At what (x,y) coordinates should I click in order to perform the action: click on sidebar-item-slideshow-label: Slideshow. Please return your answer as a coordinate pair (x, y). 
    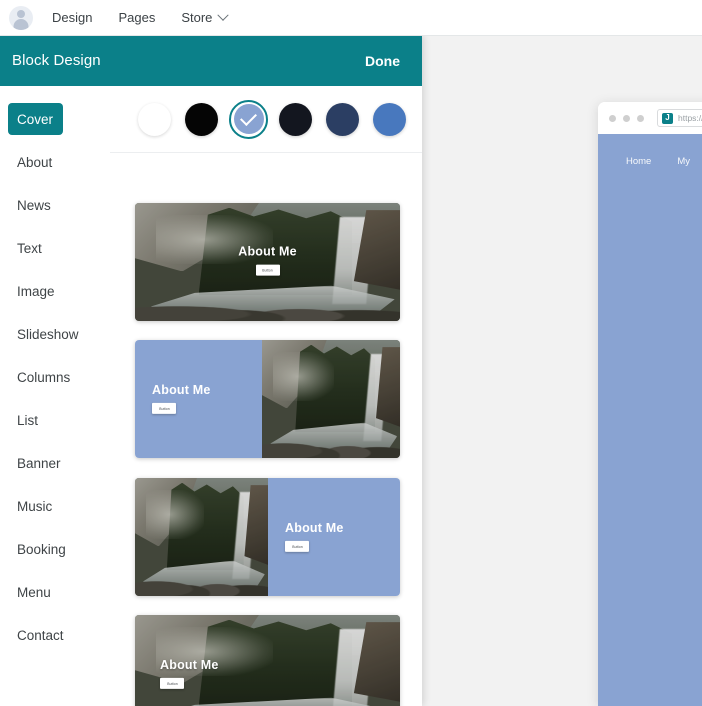
    Looking at the image, I should click on (48, 334).